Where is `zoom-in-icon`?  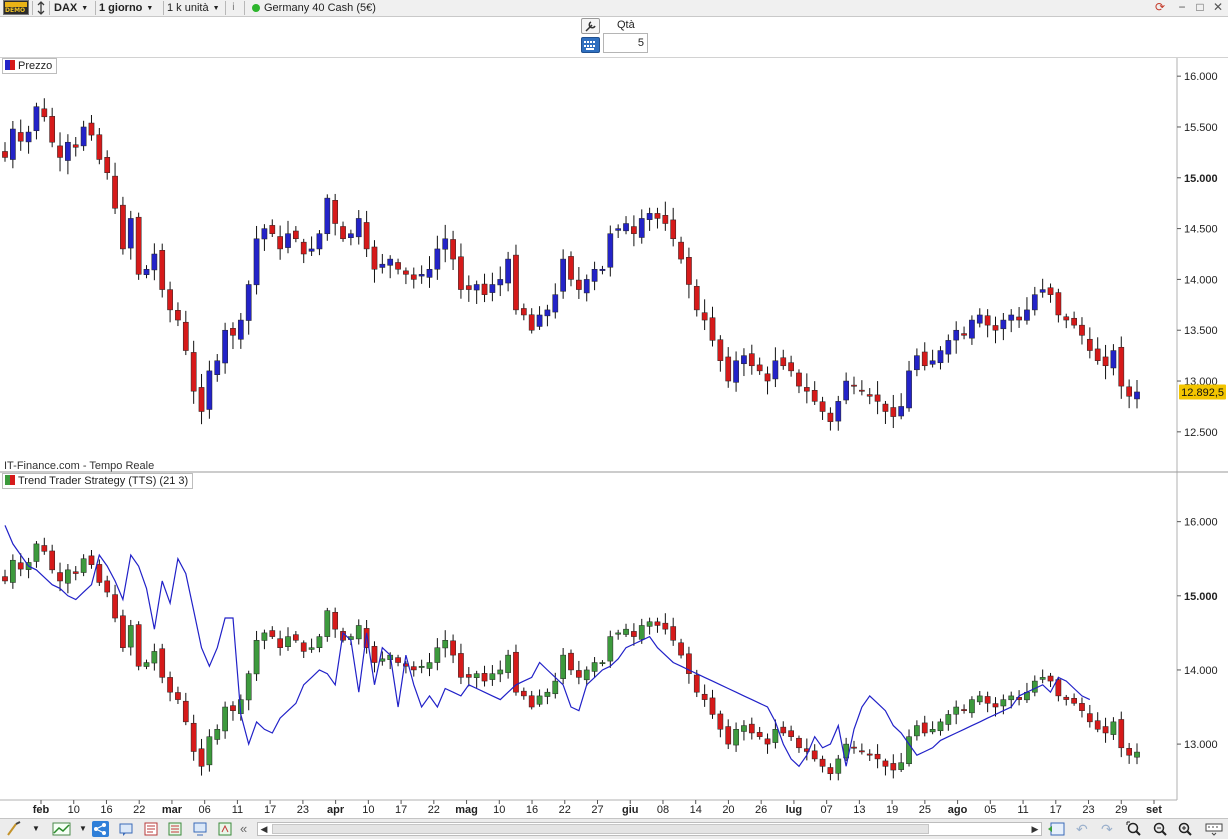 zoom-in-icon is located at coordinates (1185, 829).